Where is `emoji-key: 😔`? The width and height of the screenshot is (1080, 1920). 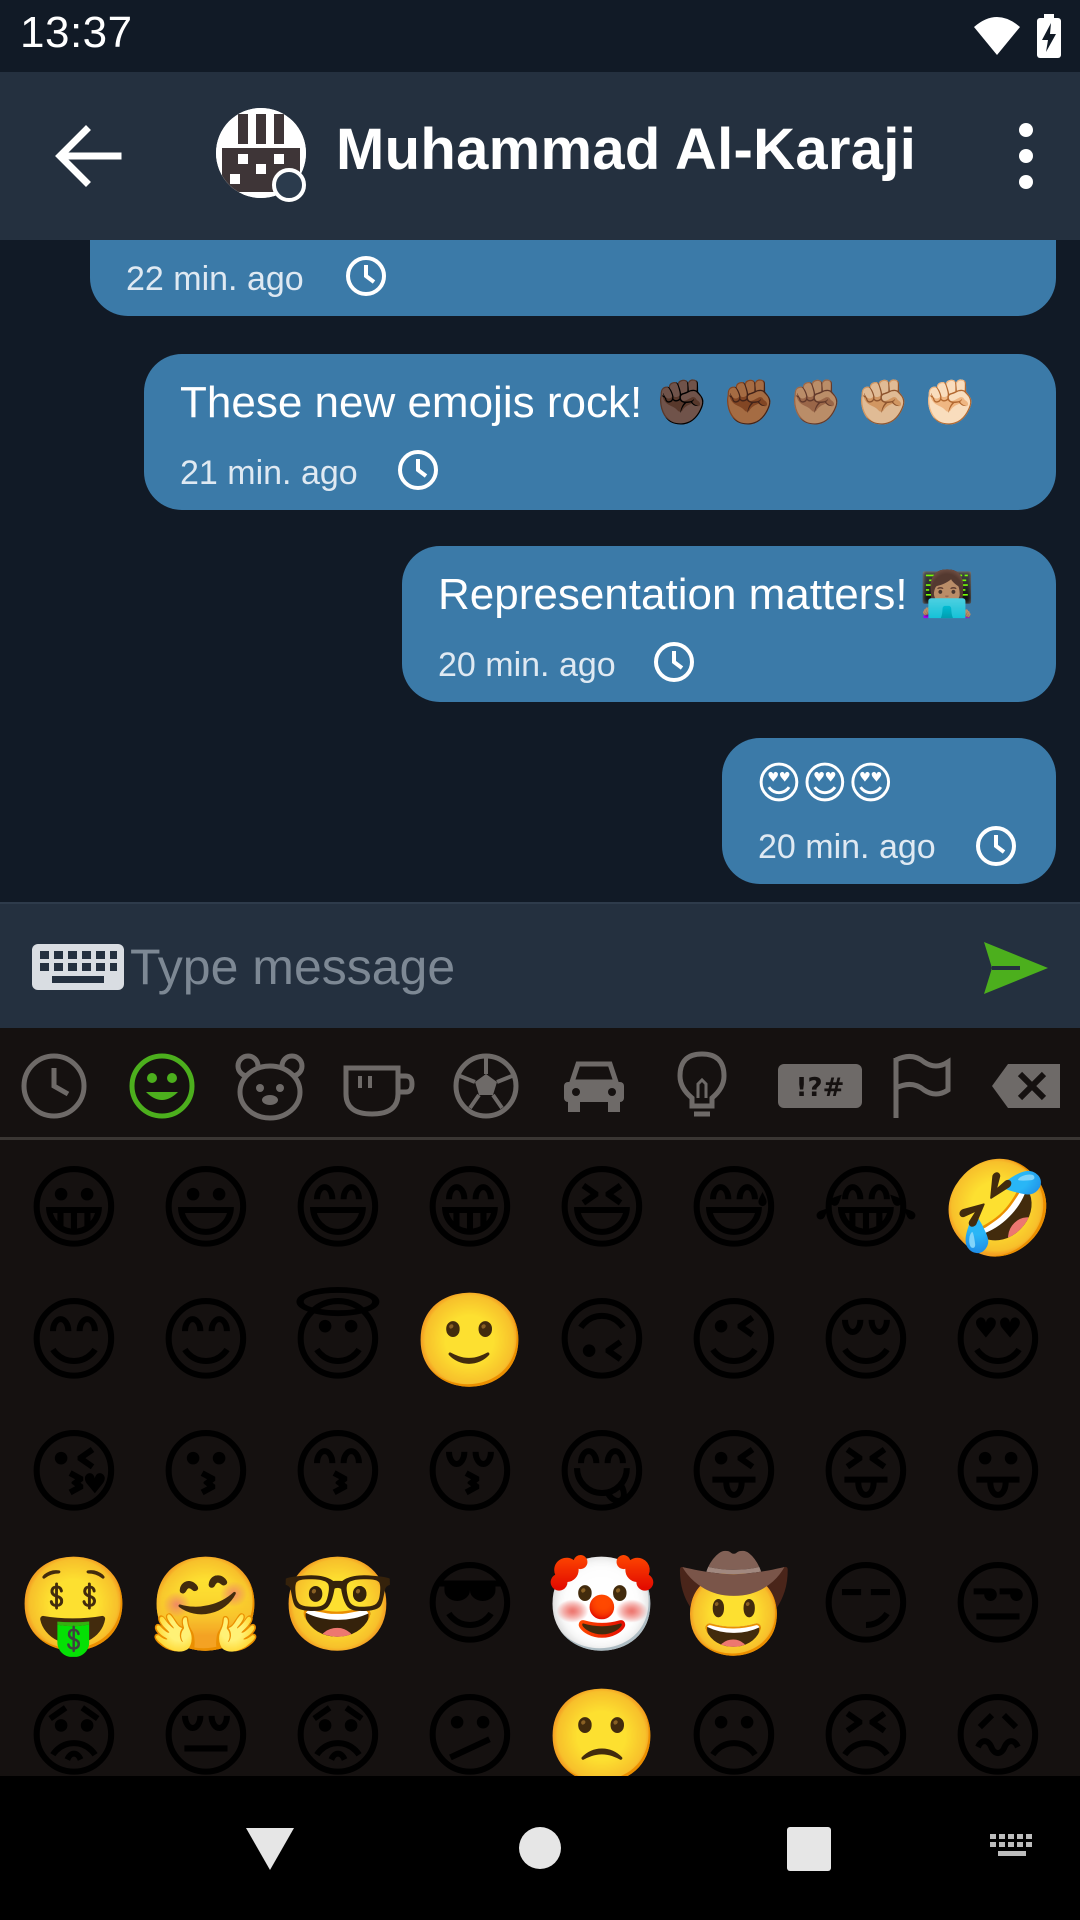
emoji-key: 😔 is located at coordinates (206, 1723).